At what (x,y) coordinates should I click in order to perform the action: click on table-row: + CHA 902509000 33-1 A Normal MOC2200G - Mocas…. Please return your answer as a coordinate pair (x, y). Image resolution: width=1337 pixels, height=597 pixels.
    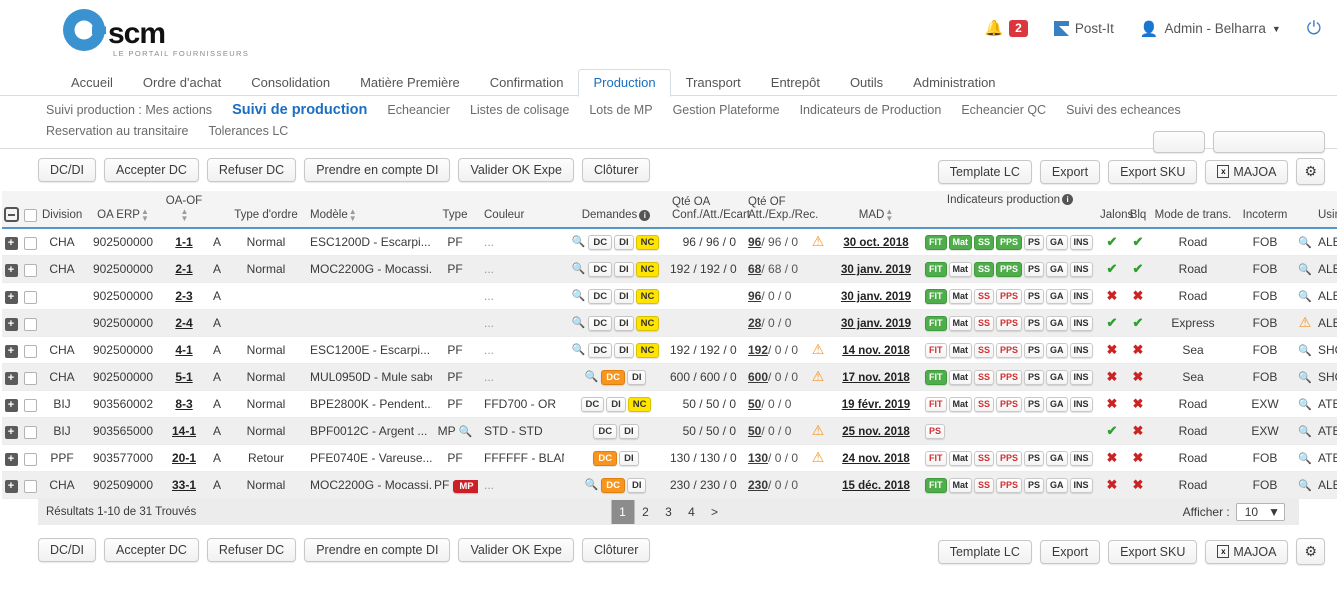
    Looking at the image, I should click on (669, 485).